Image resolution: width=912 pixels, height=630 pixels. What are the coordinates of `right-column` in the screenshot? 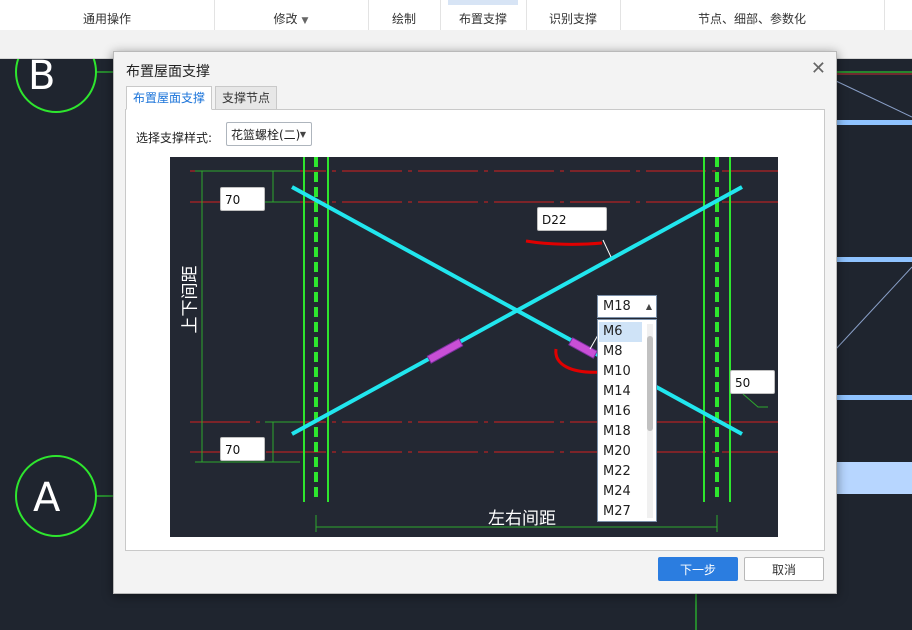 It's located at (717, 329).